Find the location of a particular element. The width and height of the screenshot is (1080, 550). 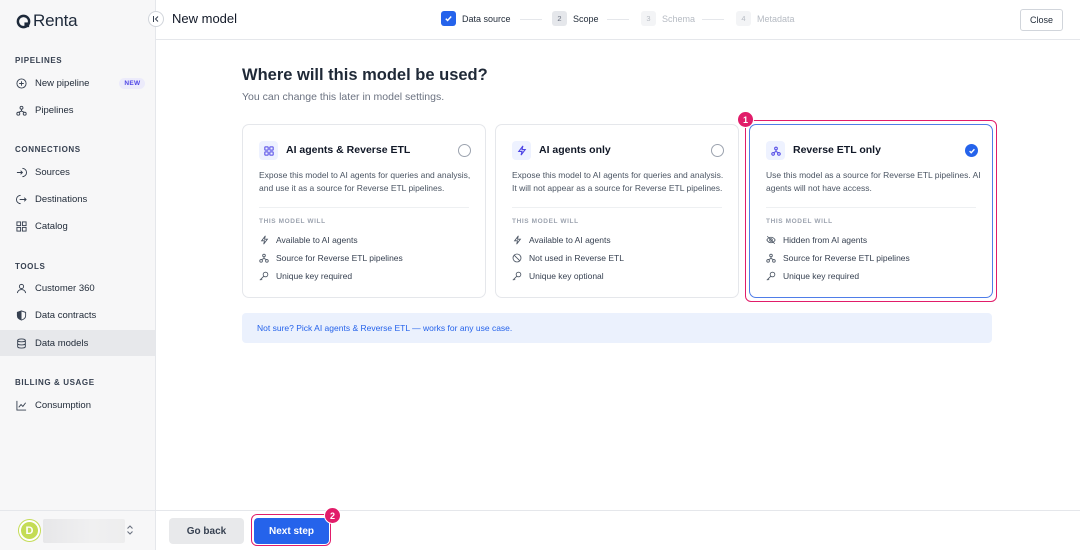

scope-radio-checked is located at coordinates (971, 150).